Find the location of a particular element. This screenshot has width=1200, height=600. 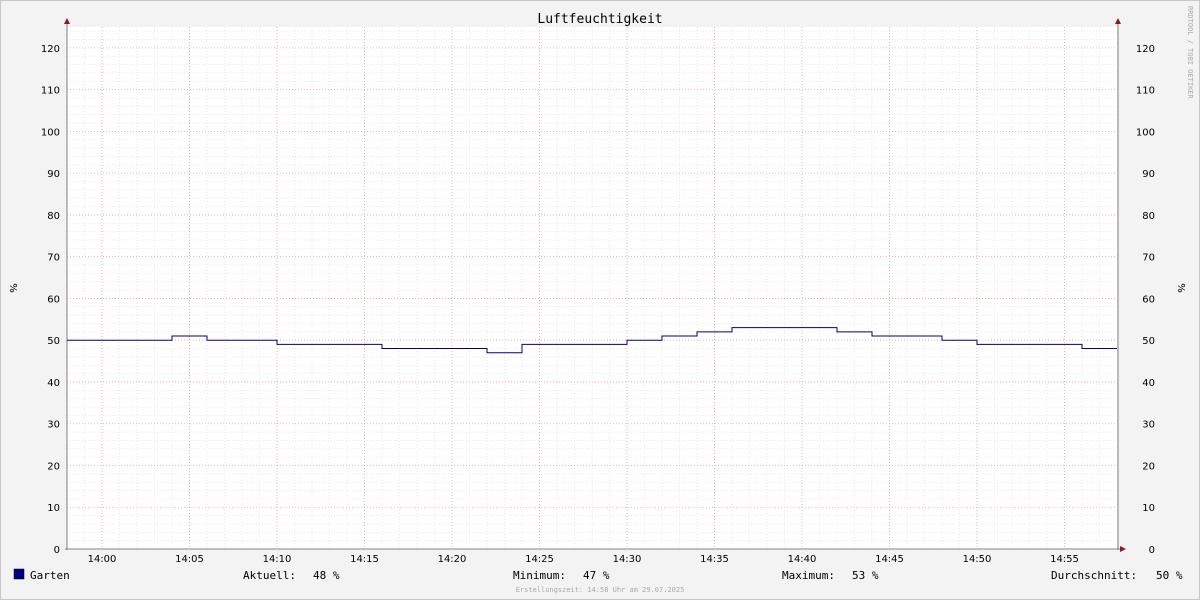

y-tick-labels-left: 0 10 20 30 40 50 60 70 80 90 100 110 120 is located at coordinates (50, 300).